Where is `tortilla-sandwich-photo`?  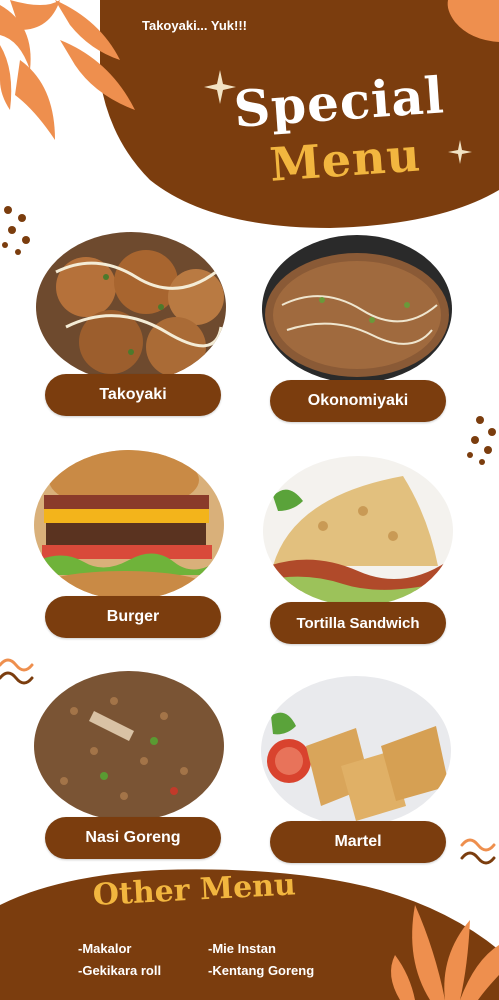 tortilla-sandwich-photo is located at coordinates (358, 531).